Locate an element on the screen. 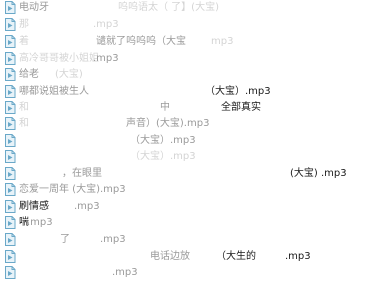 The image size is (380, 282). file-name-text: 了 is located at coordinates (65, 239).